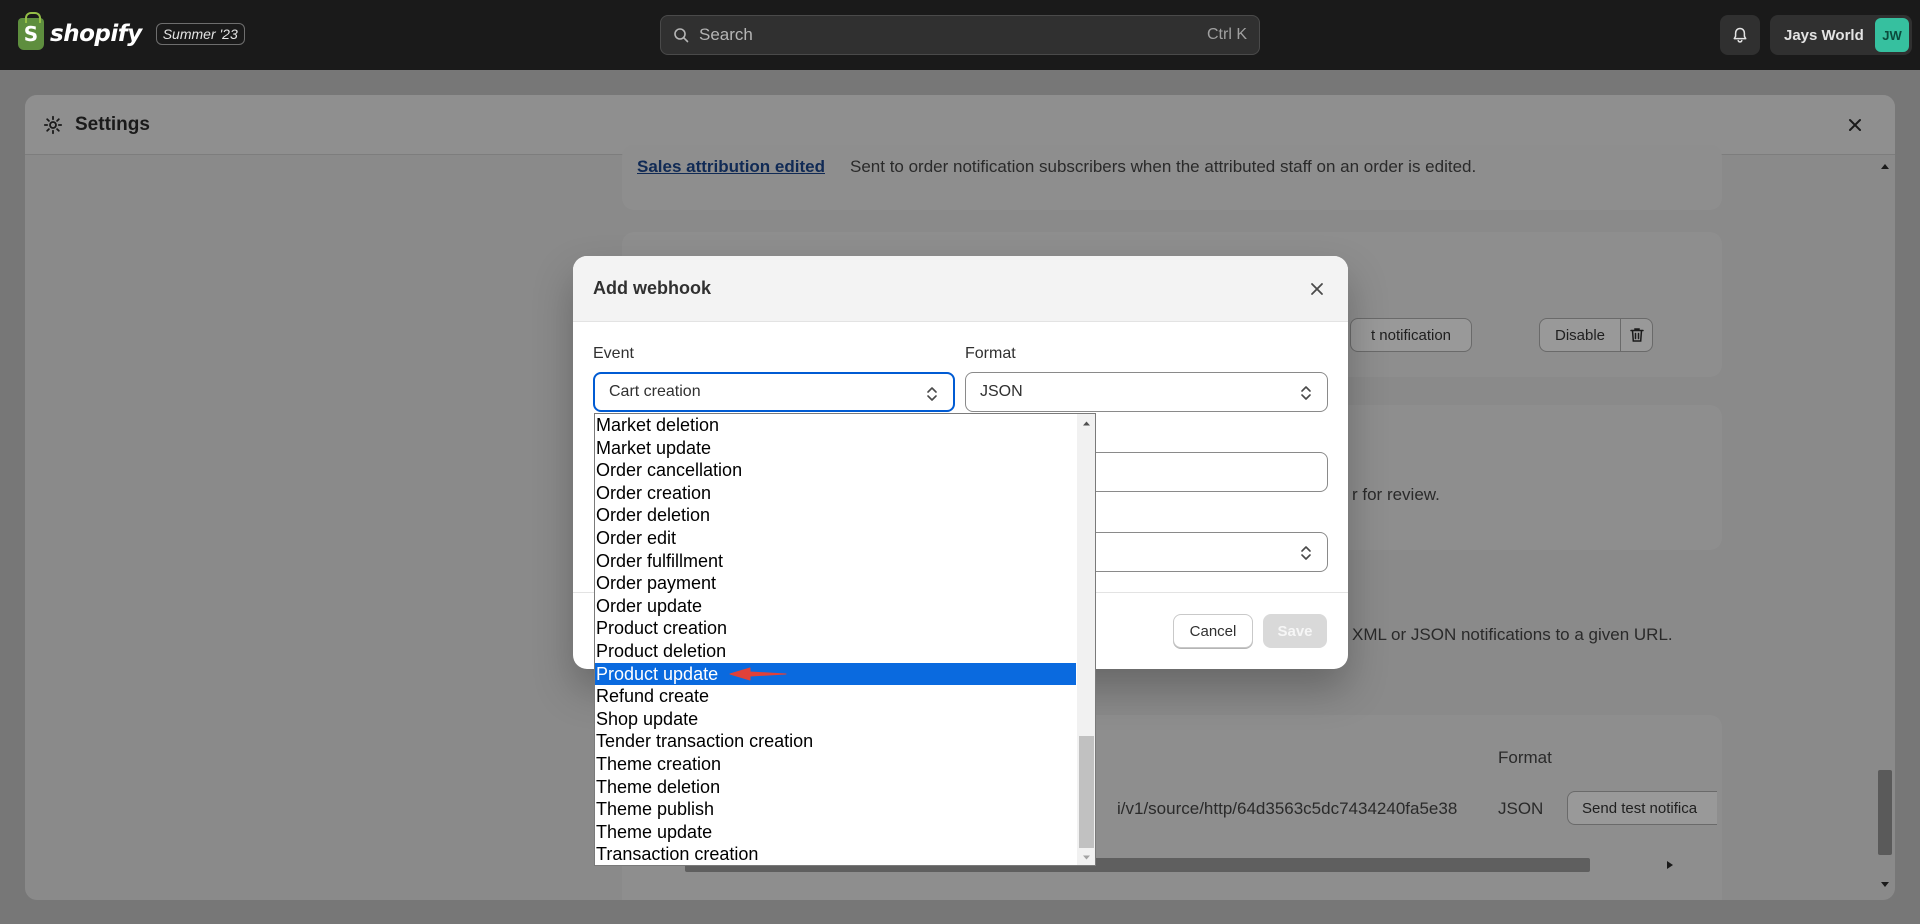  Describe the element at coordinates (774, 392) in the screenshot. I see `event-select: Cart creation` at that location.